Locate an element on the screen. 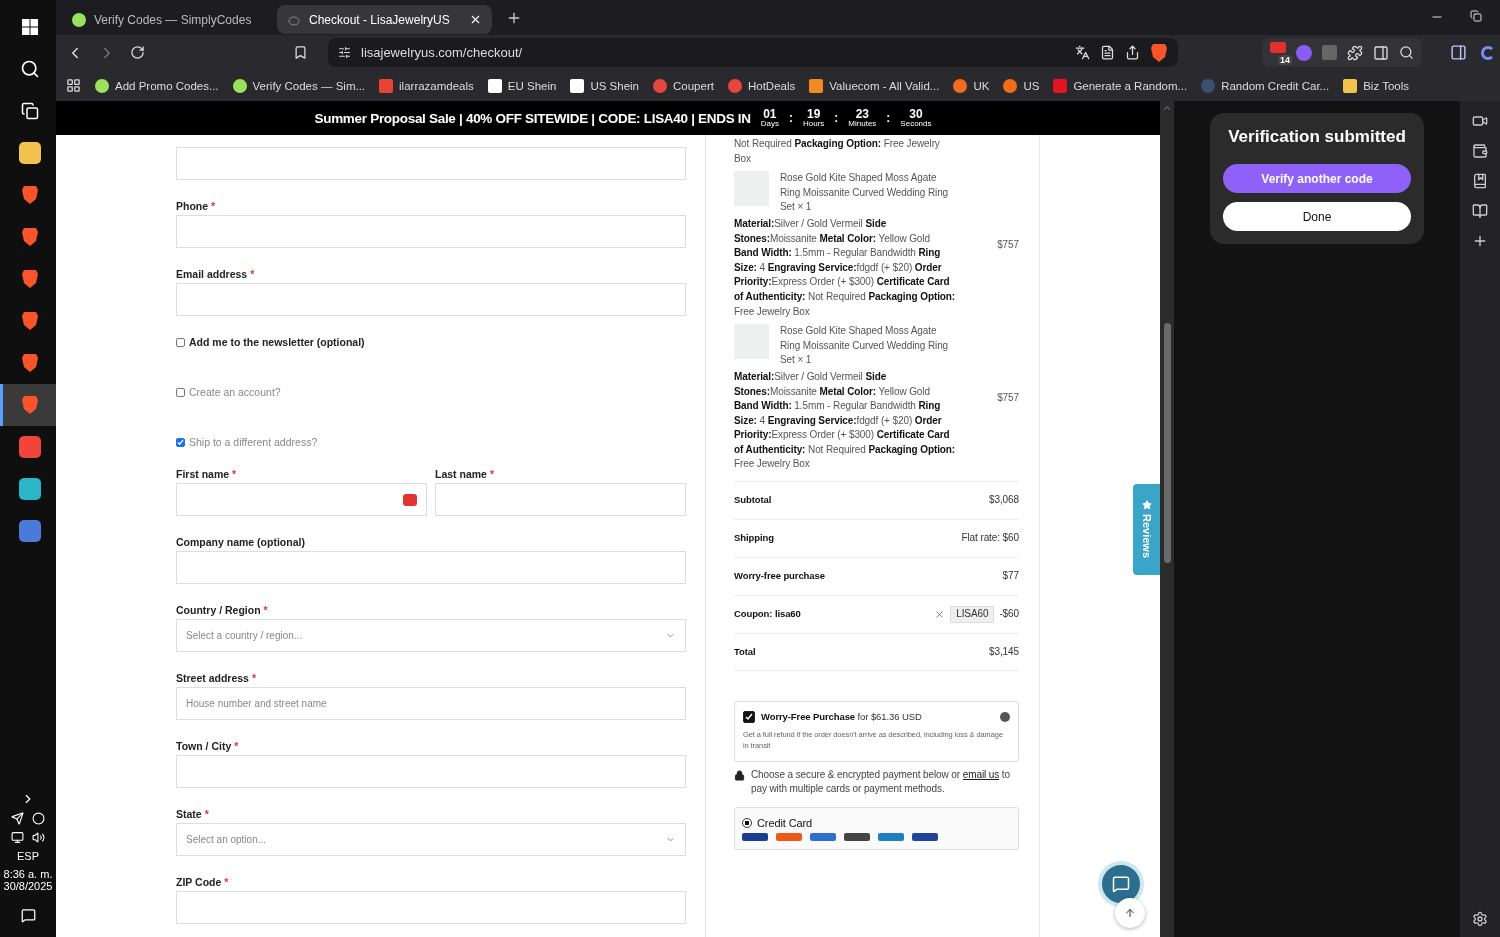  chat-button is located at coordinates (1121, 884).